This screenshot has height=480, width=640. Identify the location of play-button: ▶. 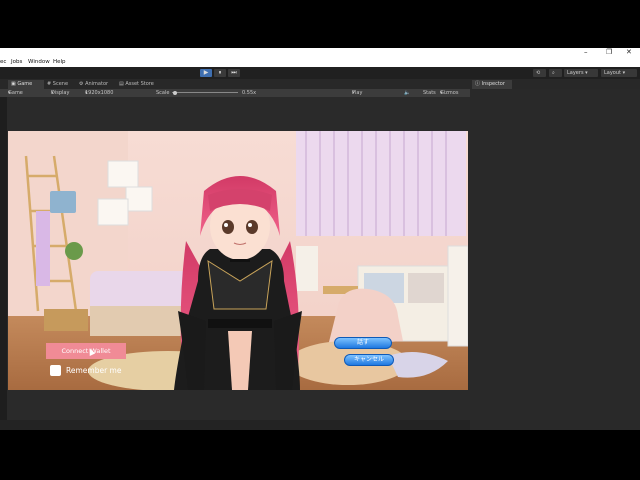
(206, 73).